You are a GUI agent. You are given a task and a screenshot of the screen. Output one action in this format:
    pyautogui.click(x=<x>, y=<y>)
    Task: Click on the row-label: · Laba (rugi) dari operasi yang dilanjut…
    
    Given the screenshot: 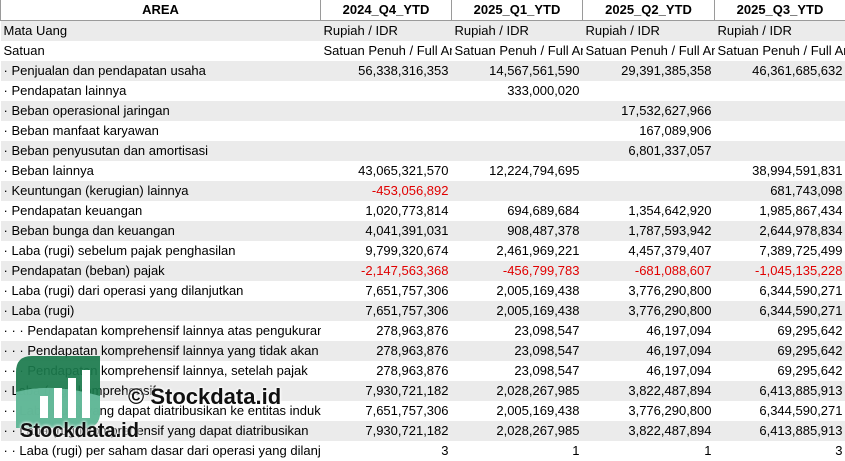 What is the action you would take?
    pyautogui.click(x=160, y=291)
    